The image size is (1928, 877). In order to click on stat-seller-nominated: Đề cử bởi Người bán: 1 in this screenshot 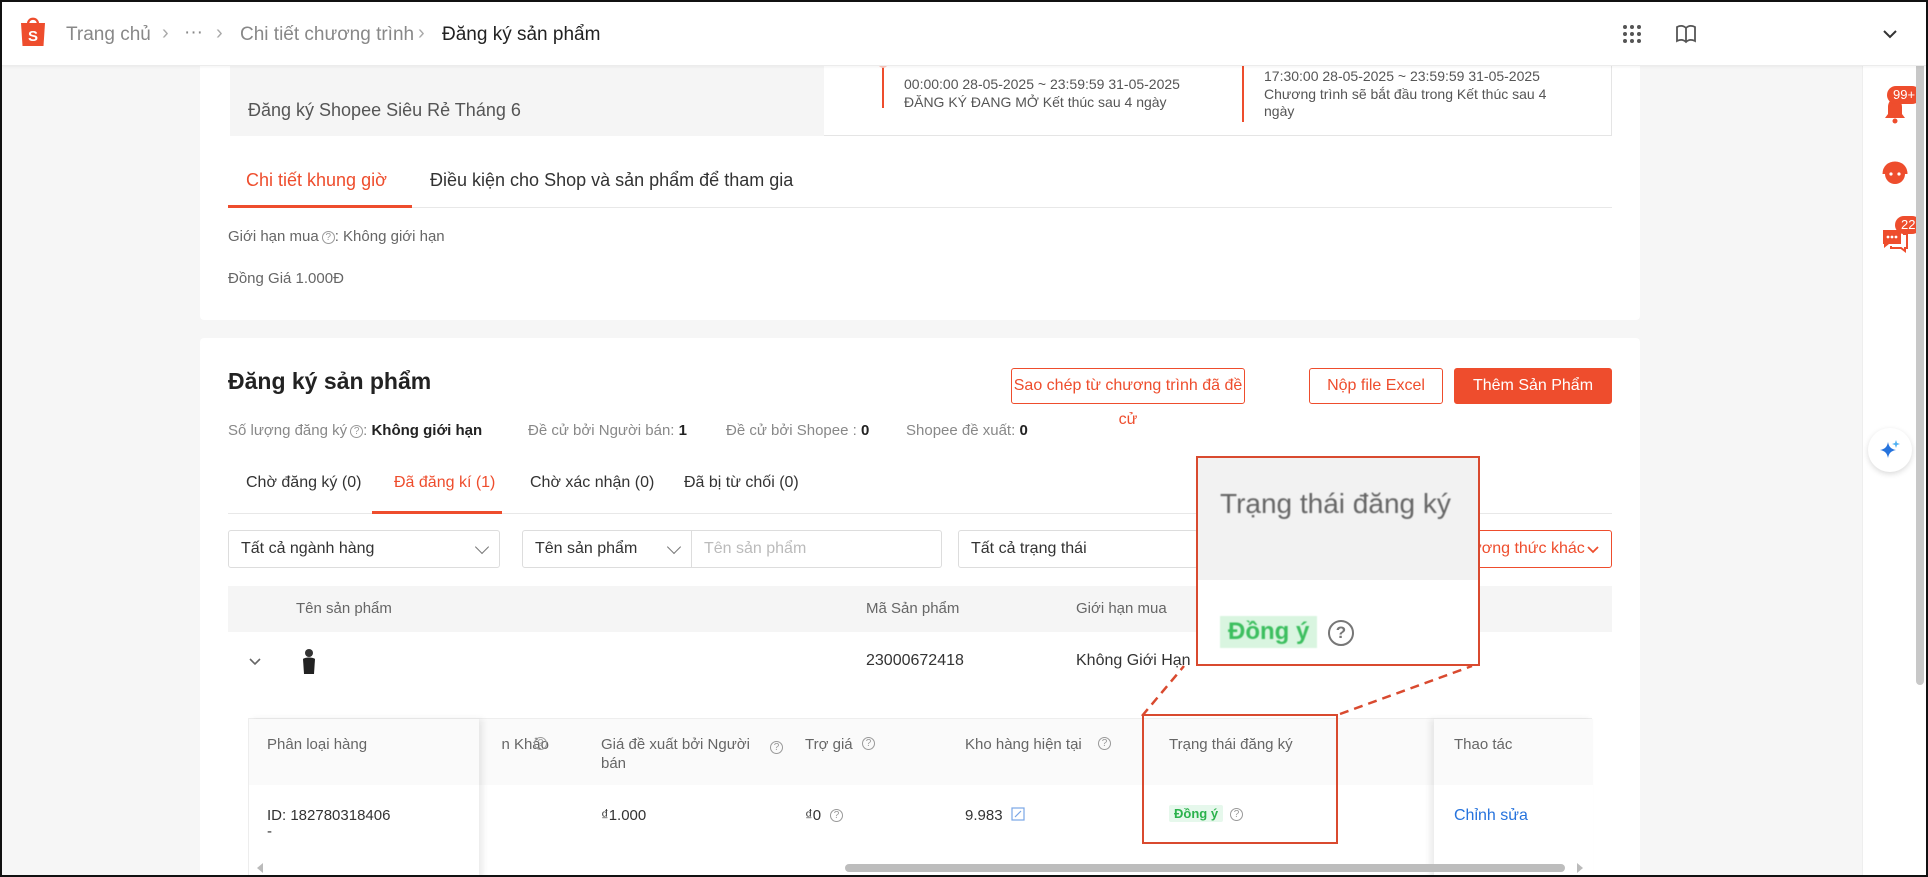, I will do `click(607, 430)`.